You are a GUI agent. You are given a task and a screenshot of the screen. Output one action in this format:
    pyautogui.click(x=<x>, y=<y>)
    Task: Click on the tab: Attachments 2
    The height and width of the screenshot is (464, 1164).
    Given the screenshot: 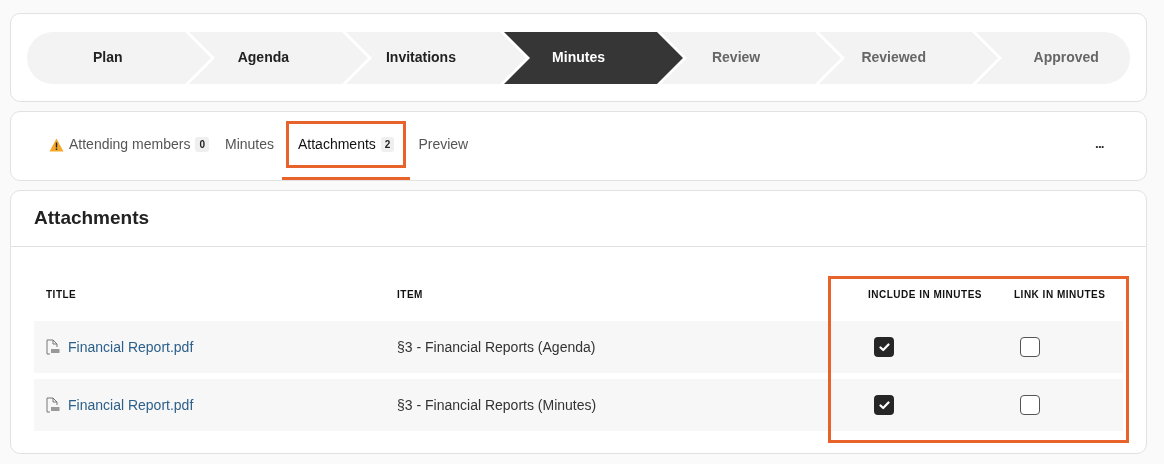 What is the action you would take?
    pyautogui.click(x=346, y=144)
    